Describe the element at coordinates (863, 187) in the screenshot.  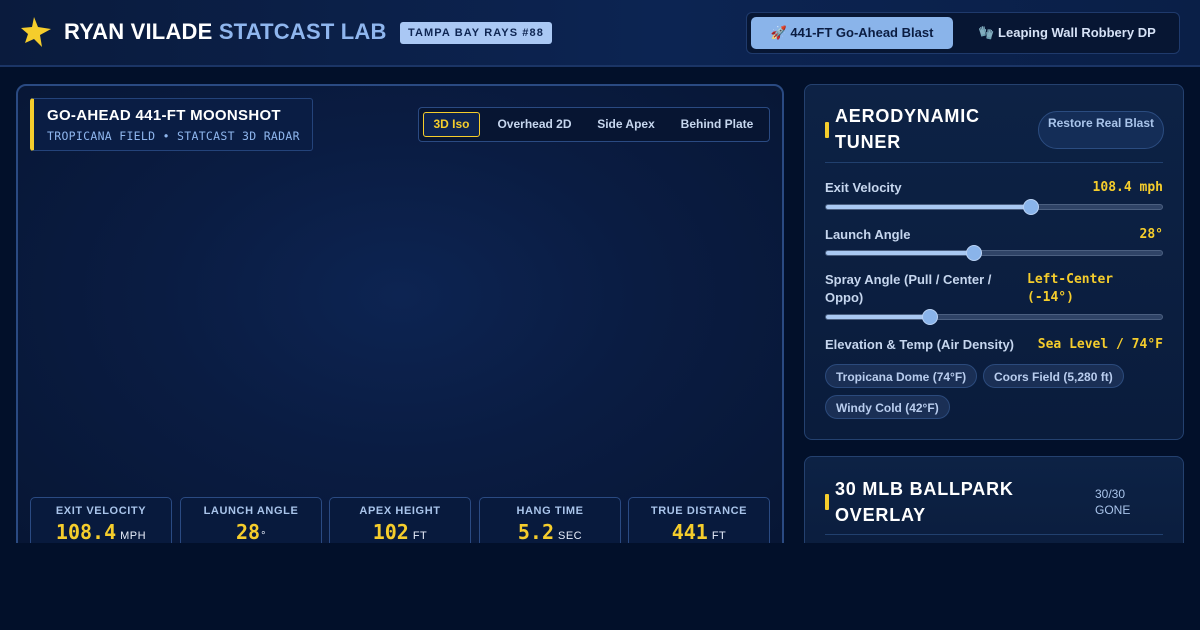
I see `exit-velocity-label: Exit Velocity` at that location.